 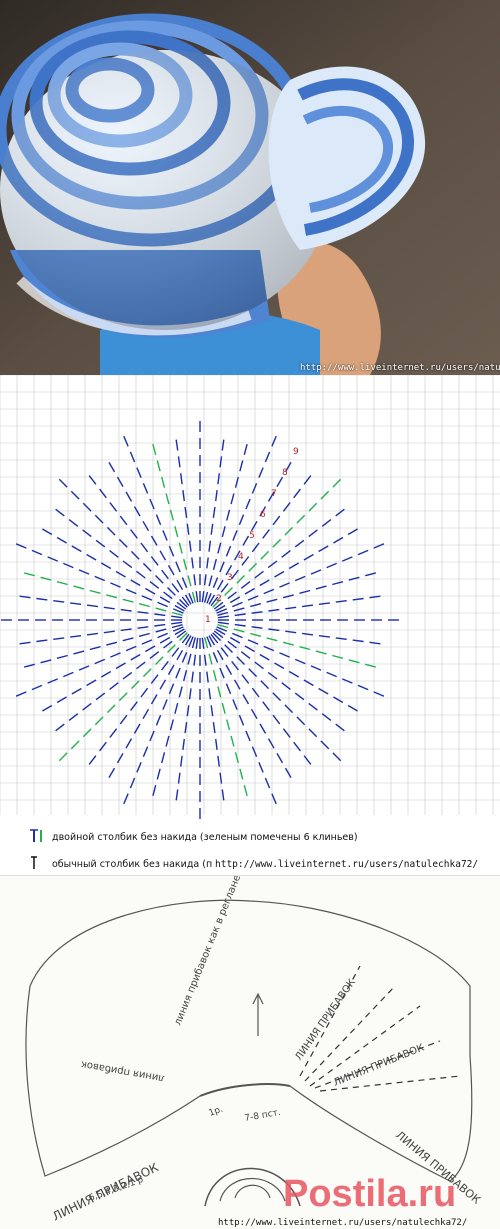 I want to click on round-number: 8, so click(x=285, y=473).